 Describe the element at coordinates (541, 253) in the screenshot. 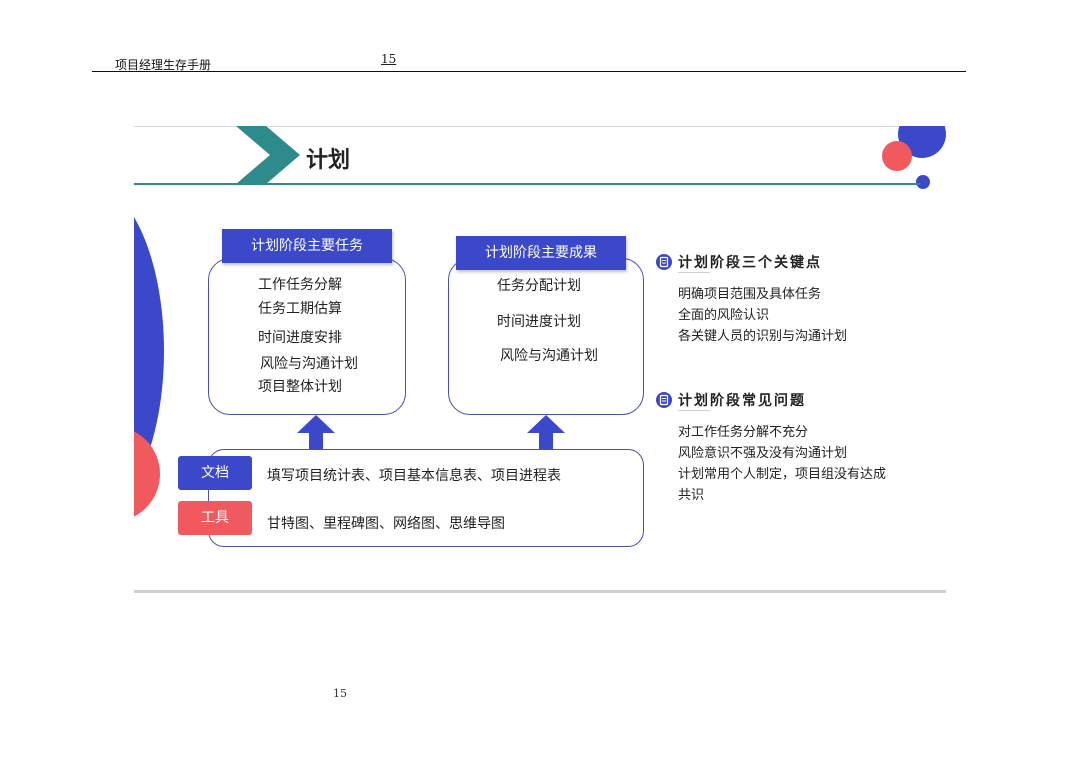

I see `results-banner: 计划阶段主要成果` at that location.